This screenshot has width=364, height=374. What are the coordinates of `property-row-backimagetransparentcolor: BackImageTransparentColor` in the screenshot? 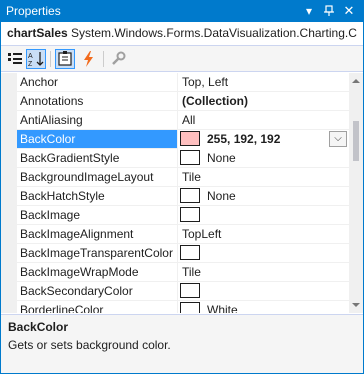 It's located at (183, 253).